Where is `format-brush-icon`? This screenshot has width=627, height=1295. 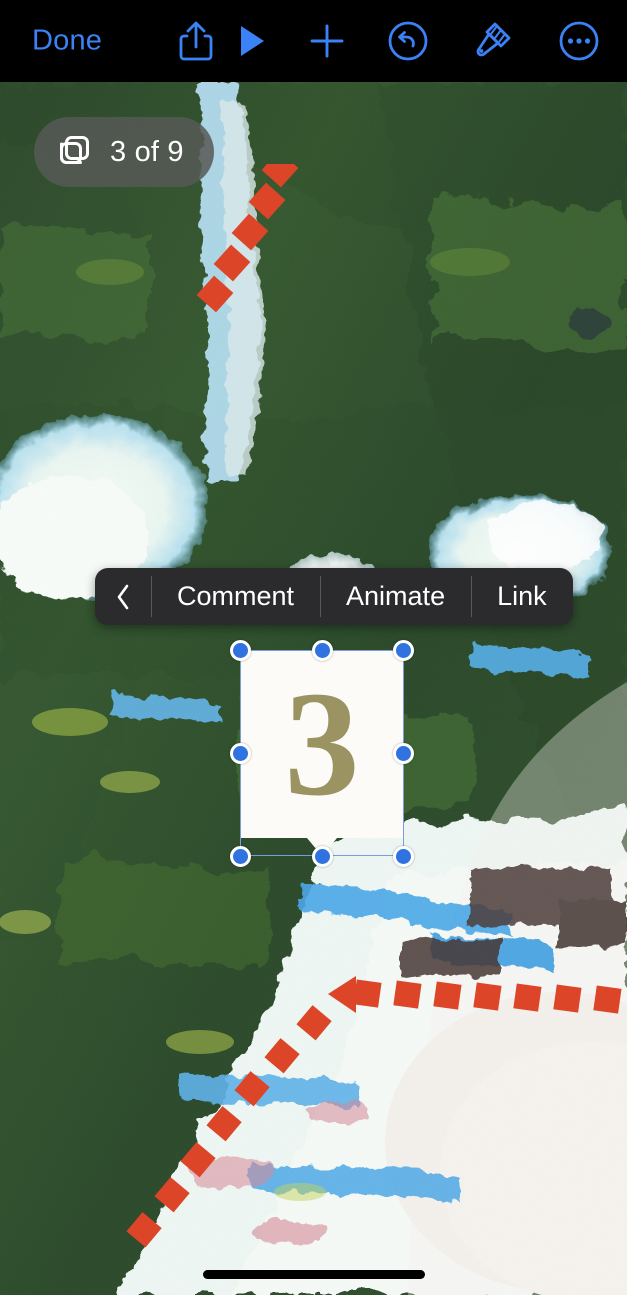
format-brush-icon is located at coordinates (491, 41).